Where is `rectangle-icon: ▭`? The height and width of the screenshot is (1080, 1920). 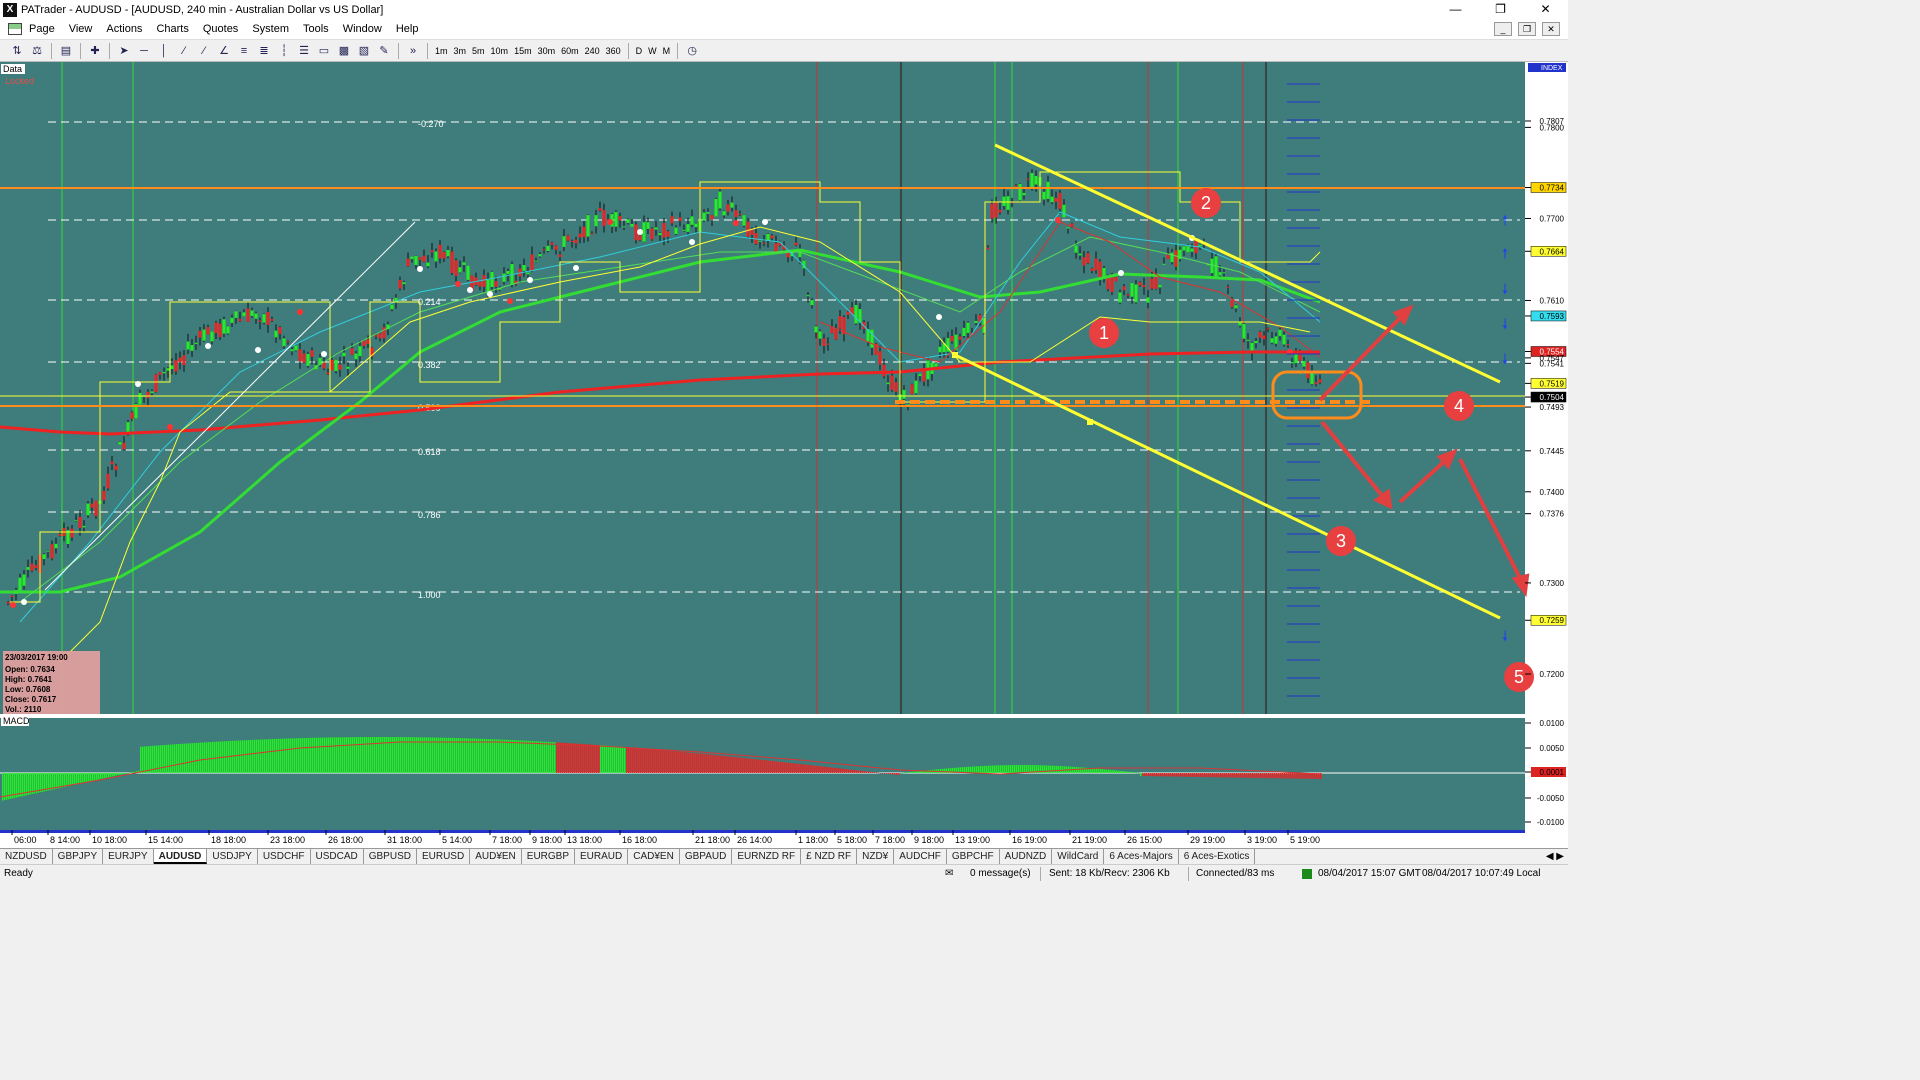 rectangle-icon: ▭ is located at coordinates (324, 51).